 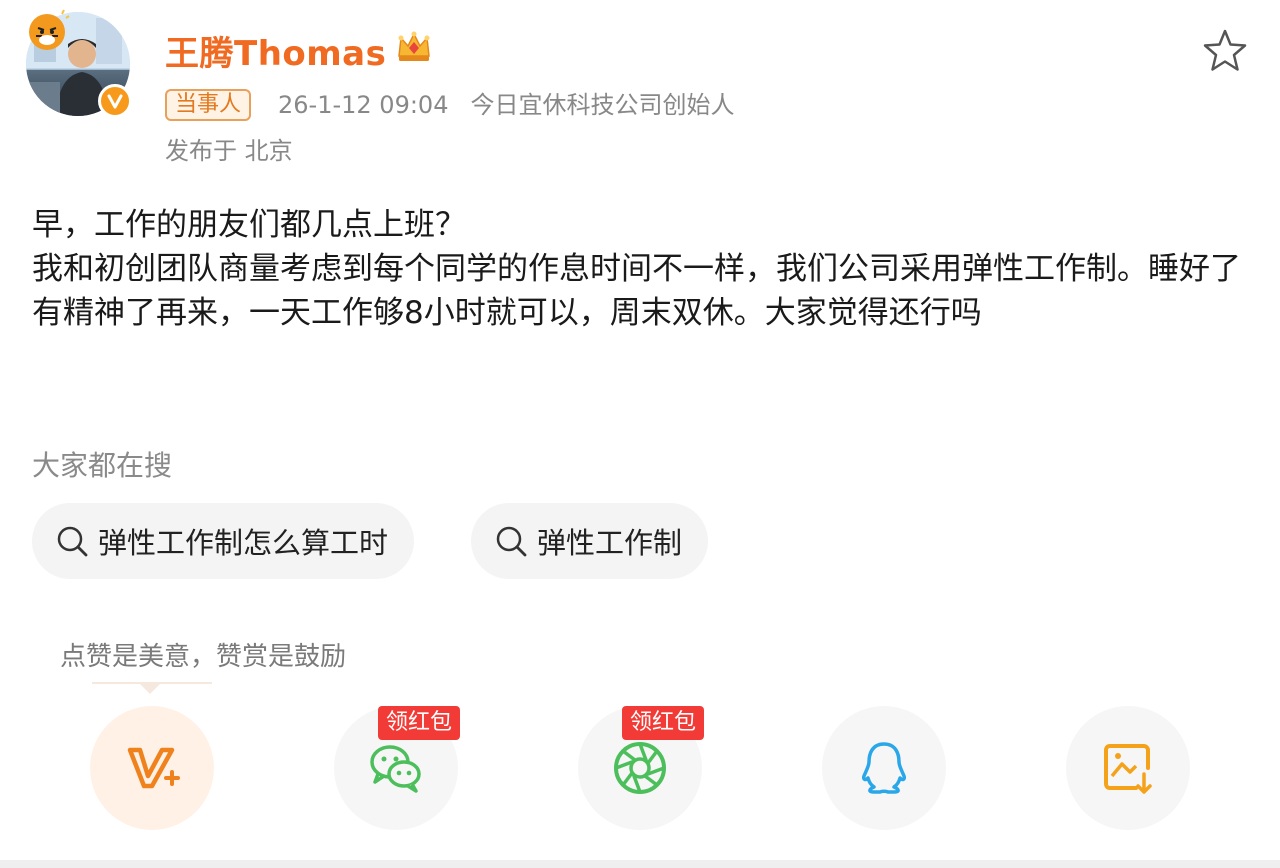 I want to click on hot-search-chip: 弹性工作制, so click(x=590, y=541).